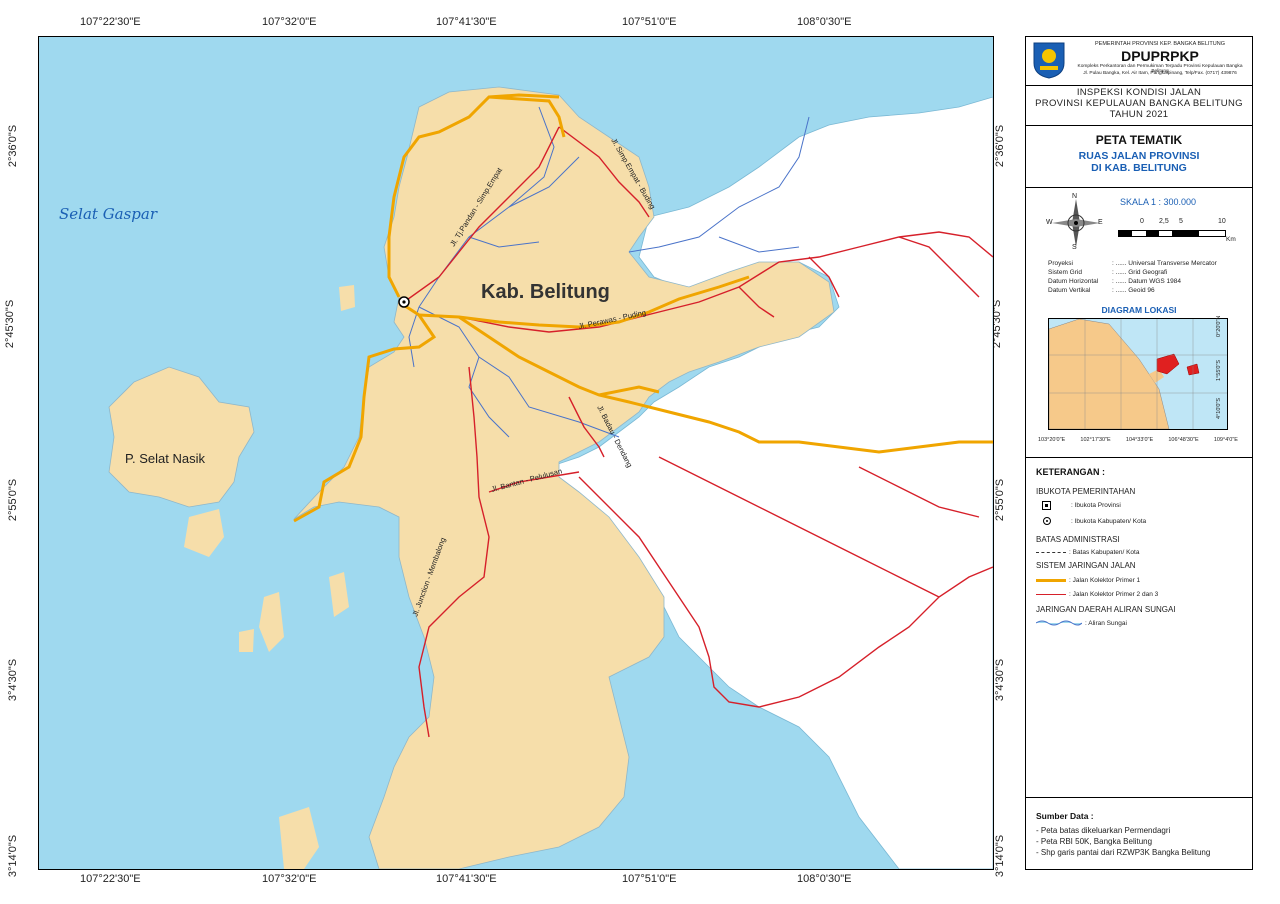 This screenshot has width=1280, height=904. I want to click on coord-top-2: 107°32'0"E, so click(289, 22).